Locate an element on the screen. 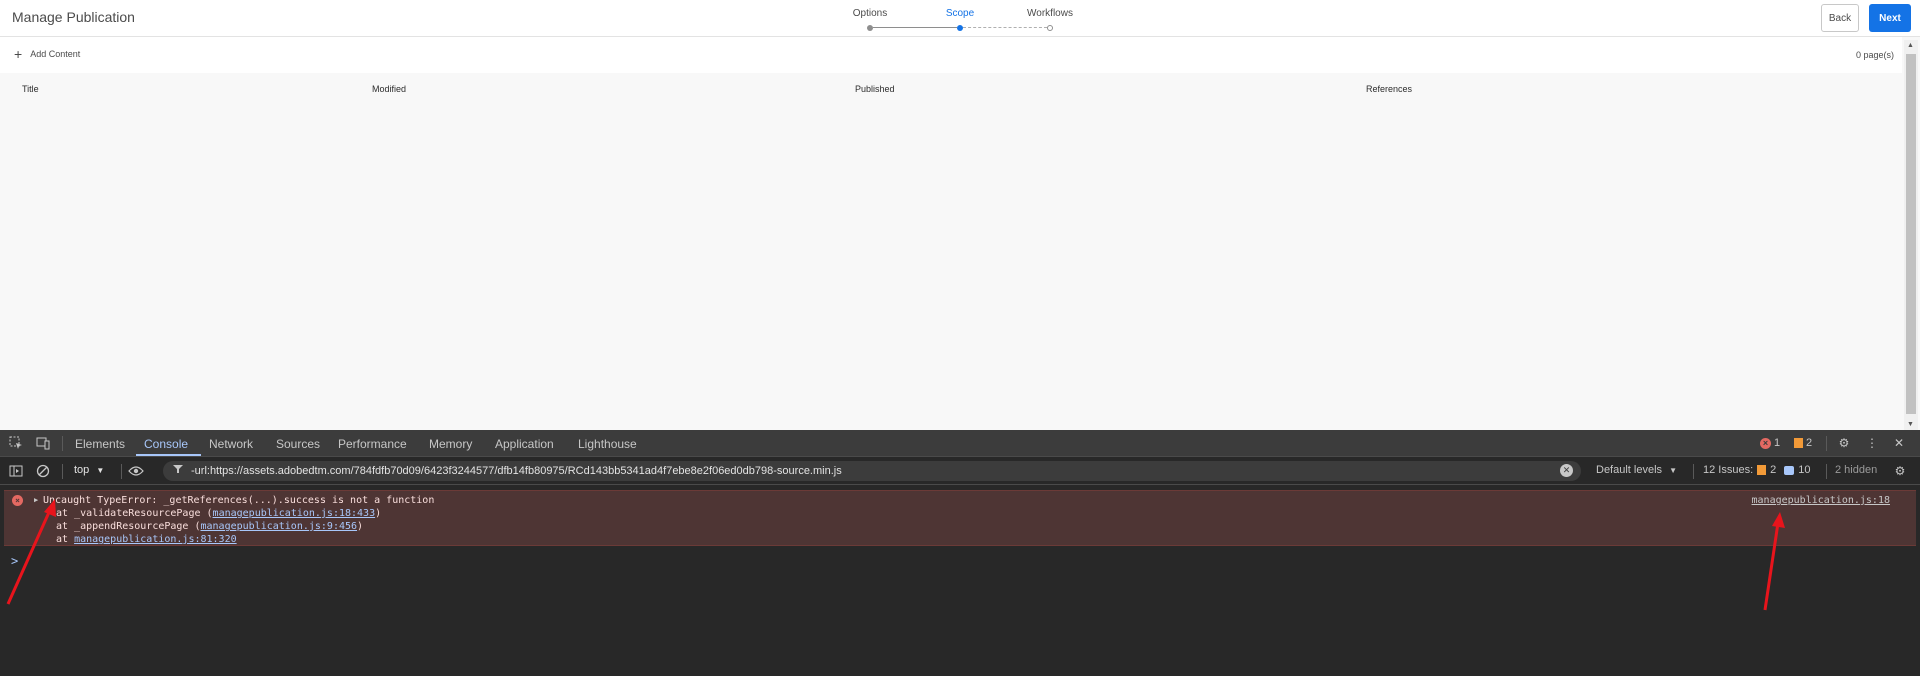 The height and width of the screenshot is (676, 1920). annotation-arrow-right is located at coordinates (1774, 561).